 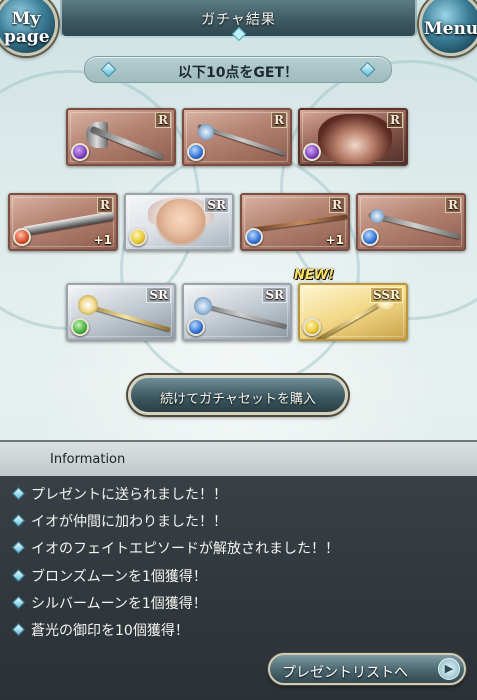 I want to click on list-item: イオが仲間に加わりました！！, so click(x=119, y=522).